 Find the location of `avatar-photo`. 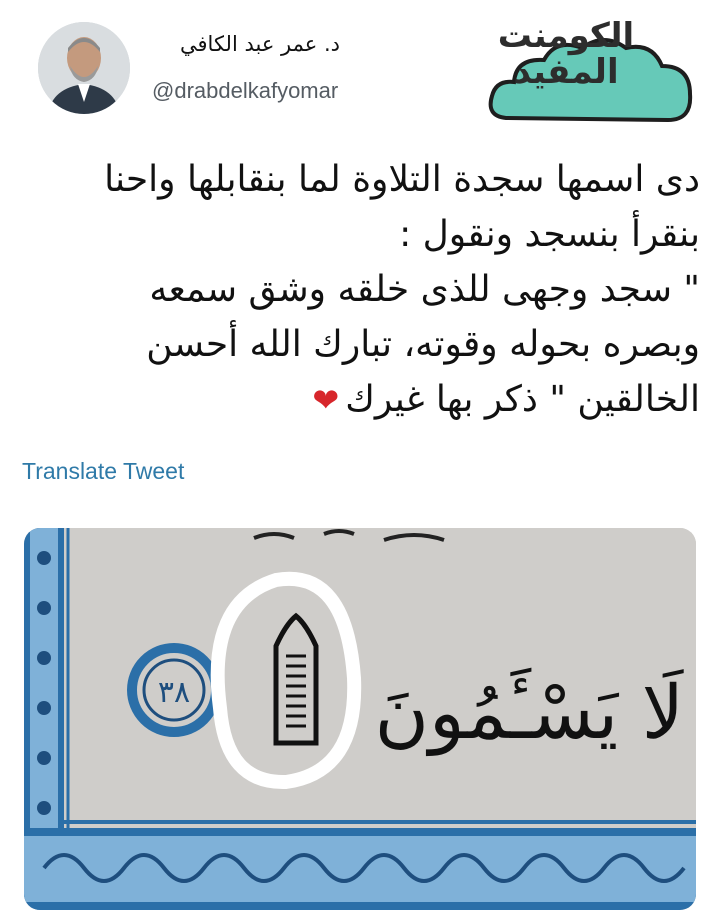

avatar-photo is located at coordinates (84, 68).